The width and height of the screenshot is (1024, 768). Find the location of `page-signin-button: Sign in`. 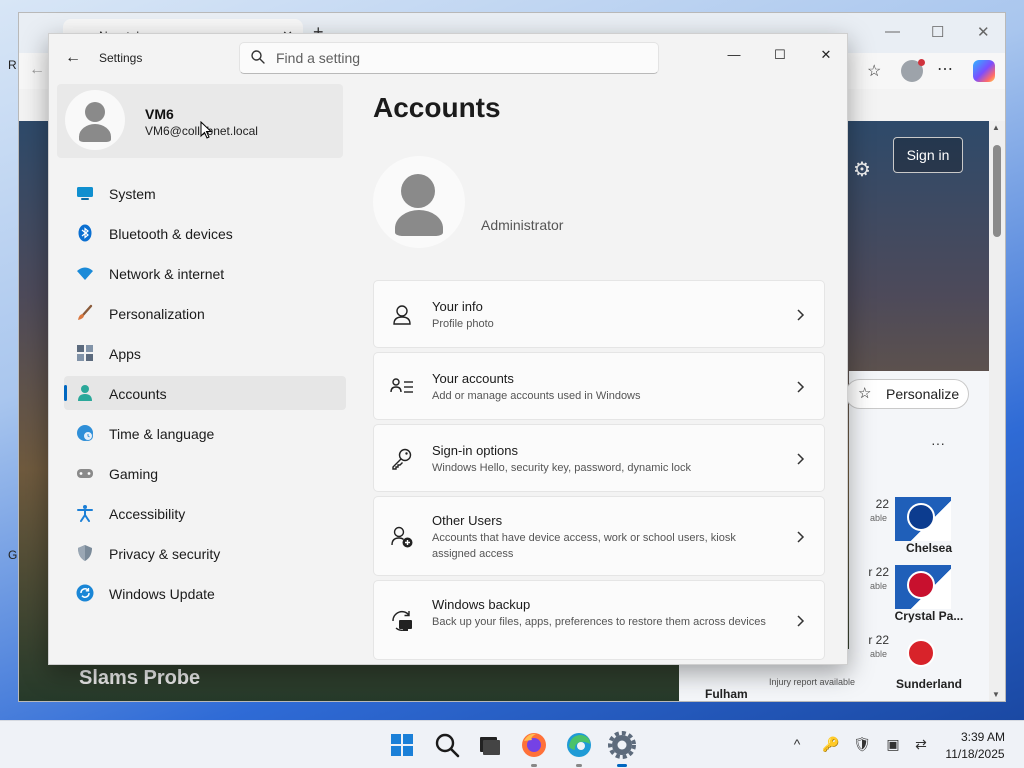

page-signin-button: Sign in is located at coordinates (928, 155).